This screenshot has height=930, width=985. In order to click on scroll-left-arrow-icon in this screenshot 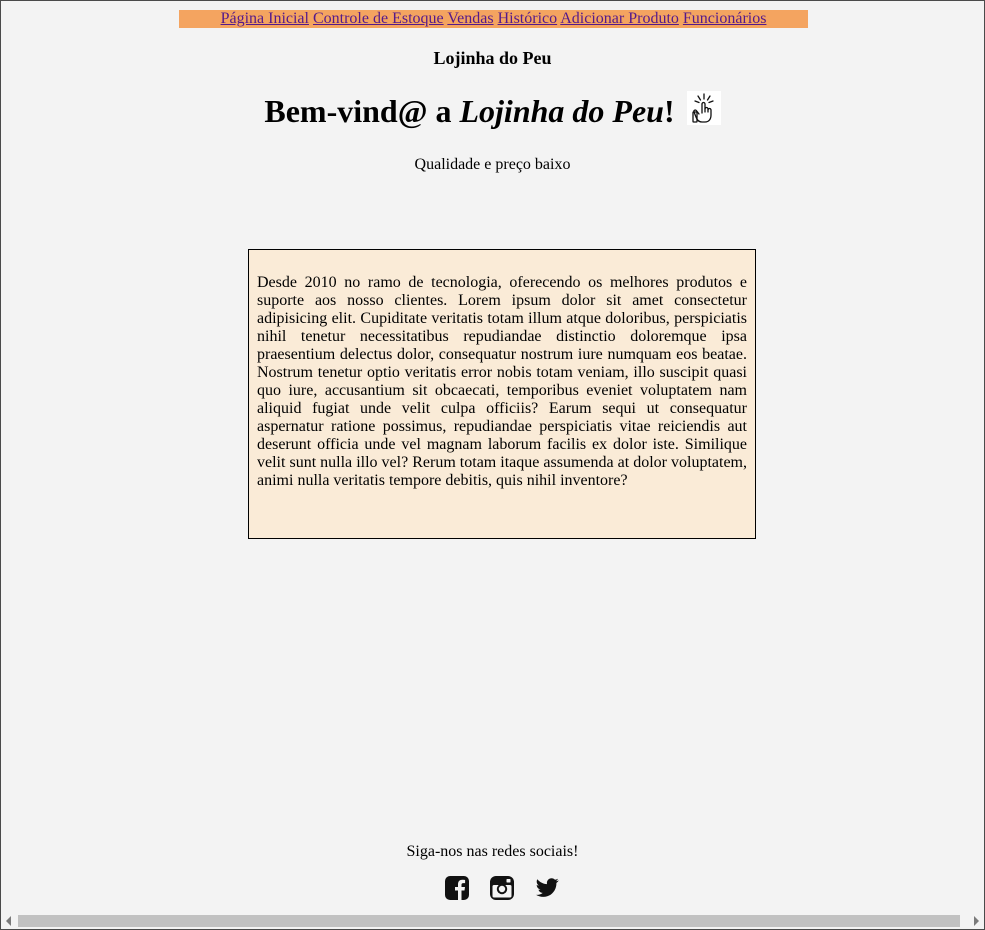, I will do `click(8, 921)`.